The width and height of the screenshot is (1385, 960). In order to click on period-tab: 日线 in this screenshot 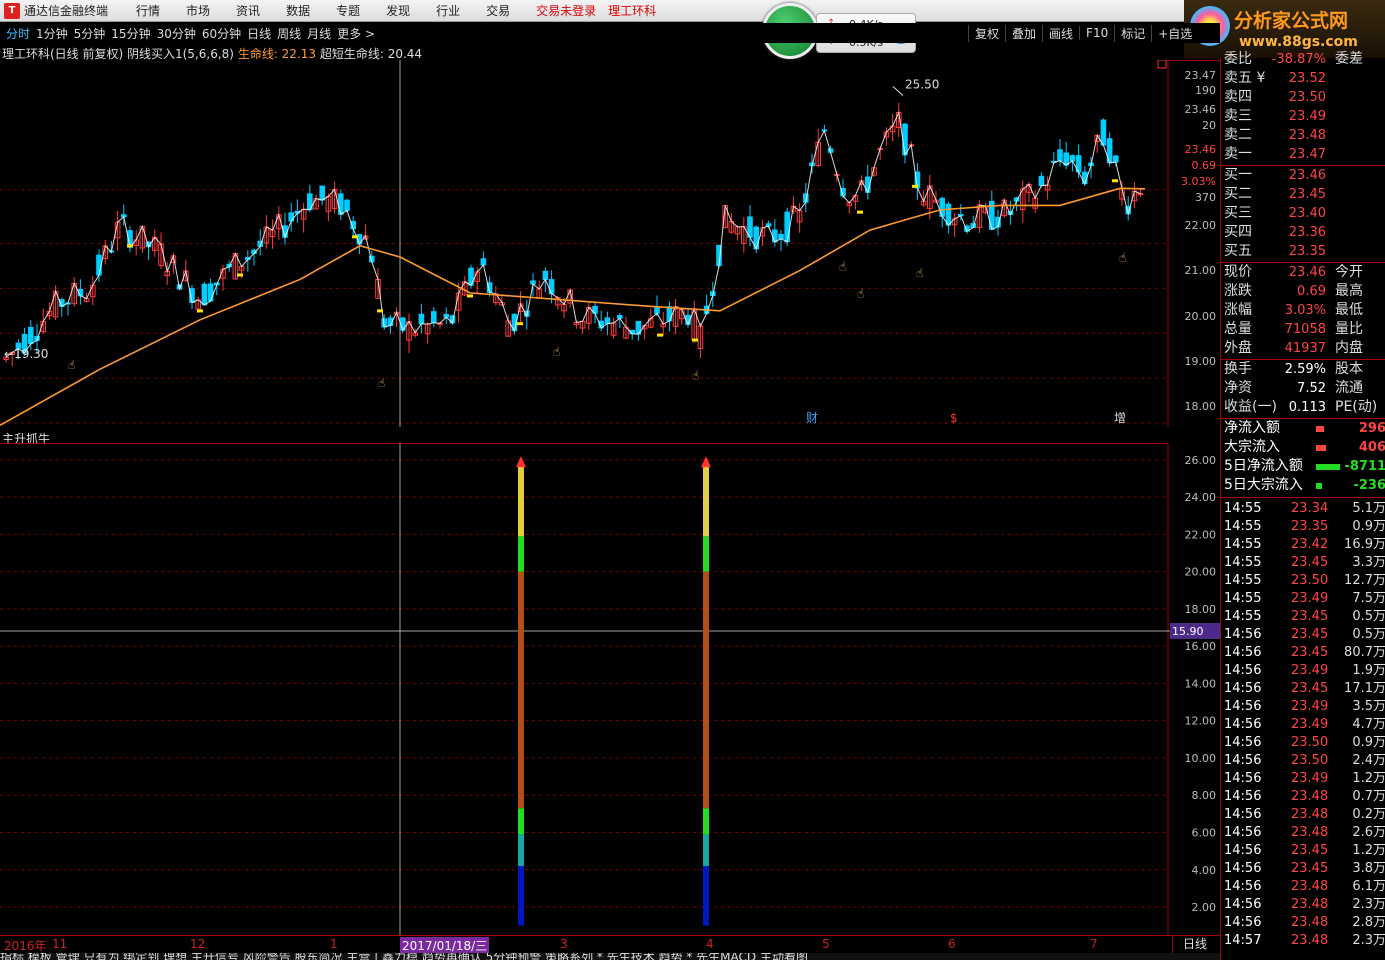, I will do `click(259, 33)`.